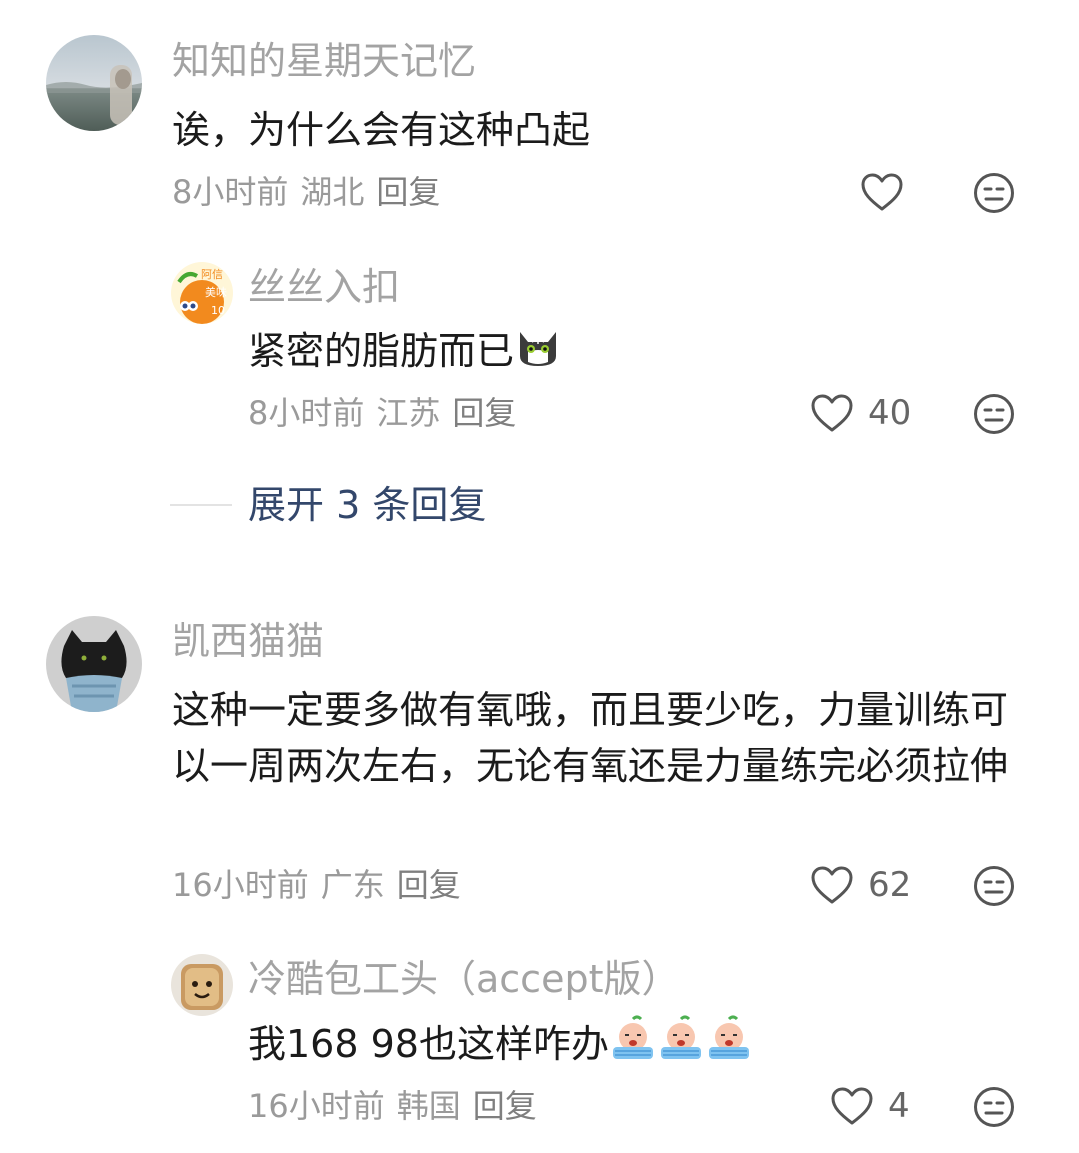 The image size is (1079, 1153). What do you see at coordinates (367, 505) in the screenshot?
I see `expand-replies-label: 展开 3 条回复` at bounding box center [367, 505].